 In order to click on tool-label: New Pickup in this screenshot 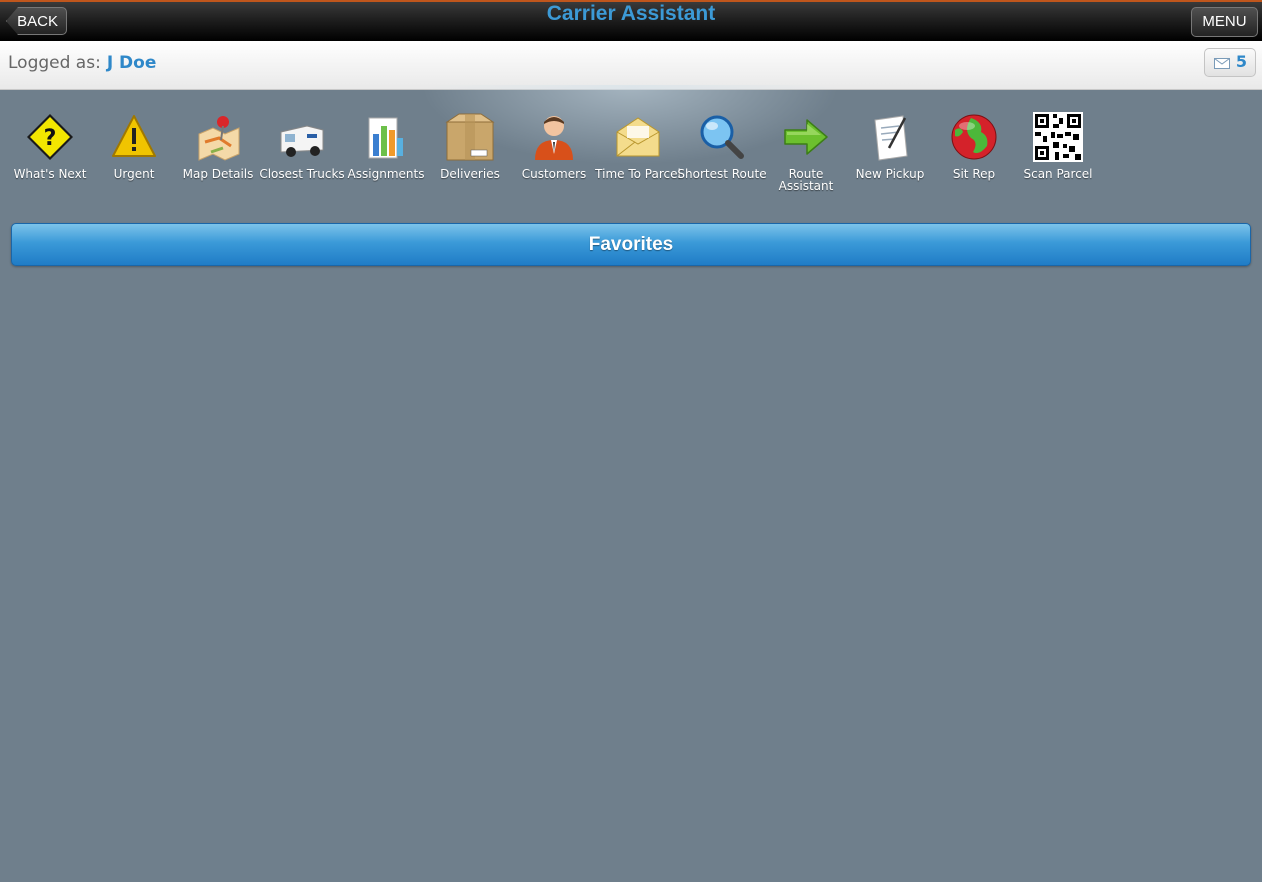, I will do `click(890, 174)`.